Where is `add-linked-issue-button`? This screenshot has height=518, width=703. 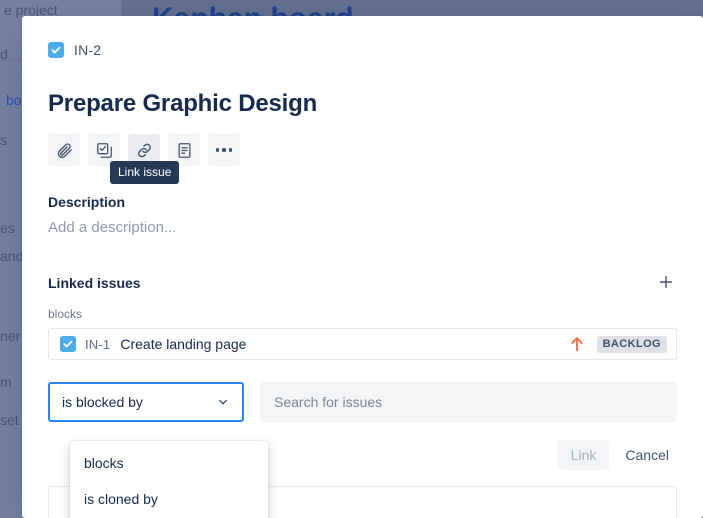 add-linked-issue-button is located at coordinates (666, 283).